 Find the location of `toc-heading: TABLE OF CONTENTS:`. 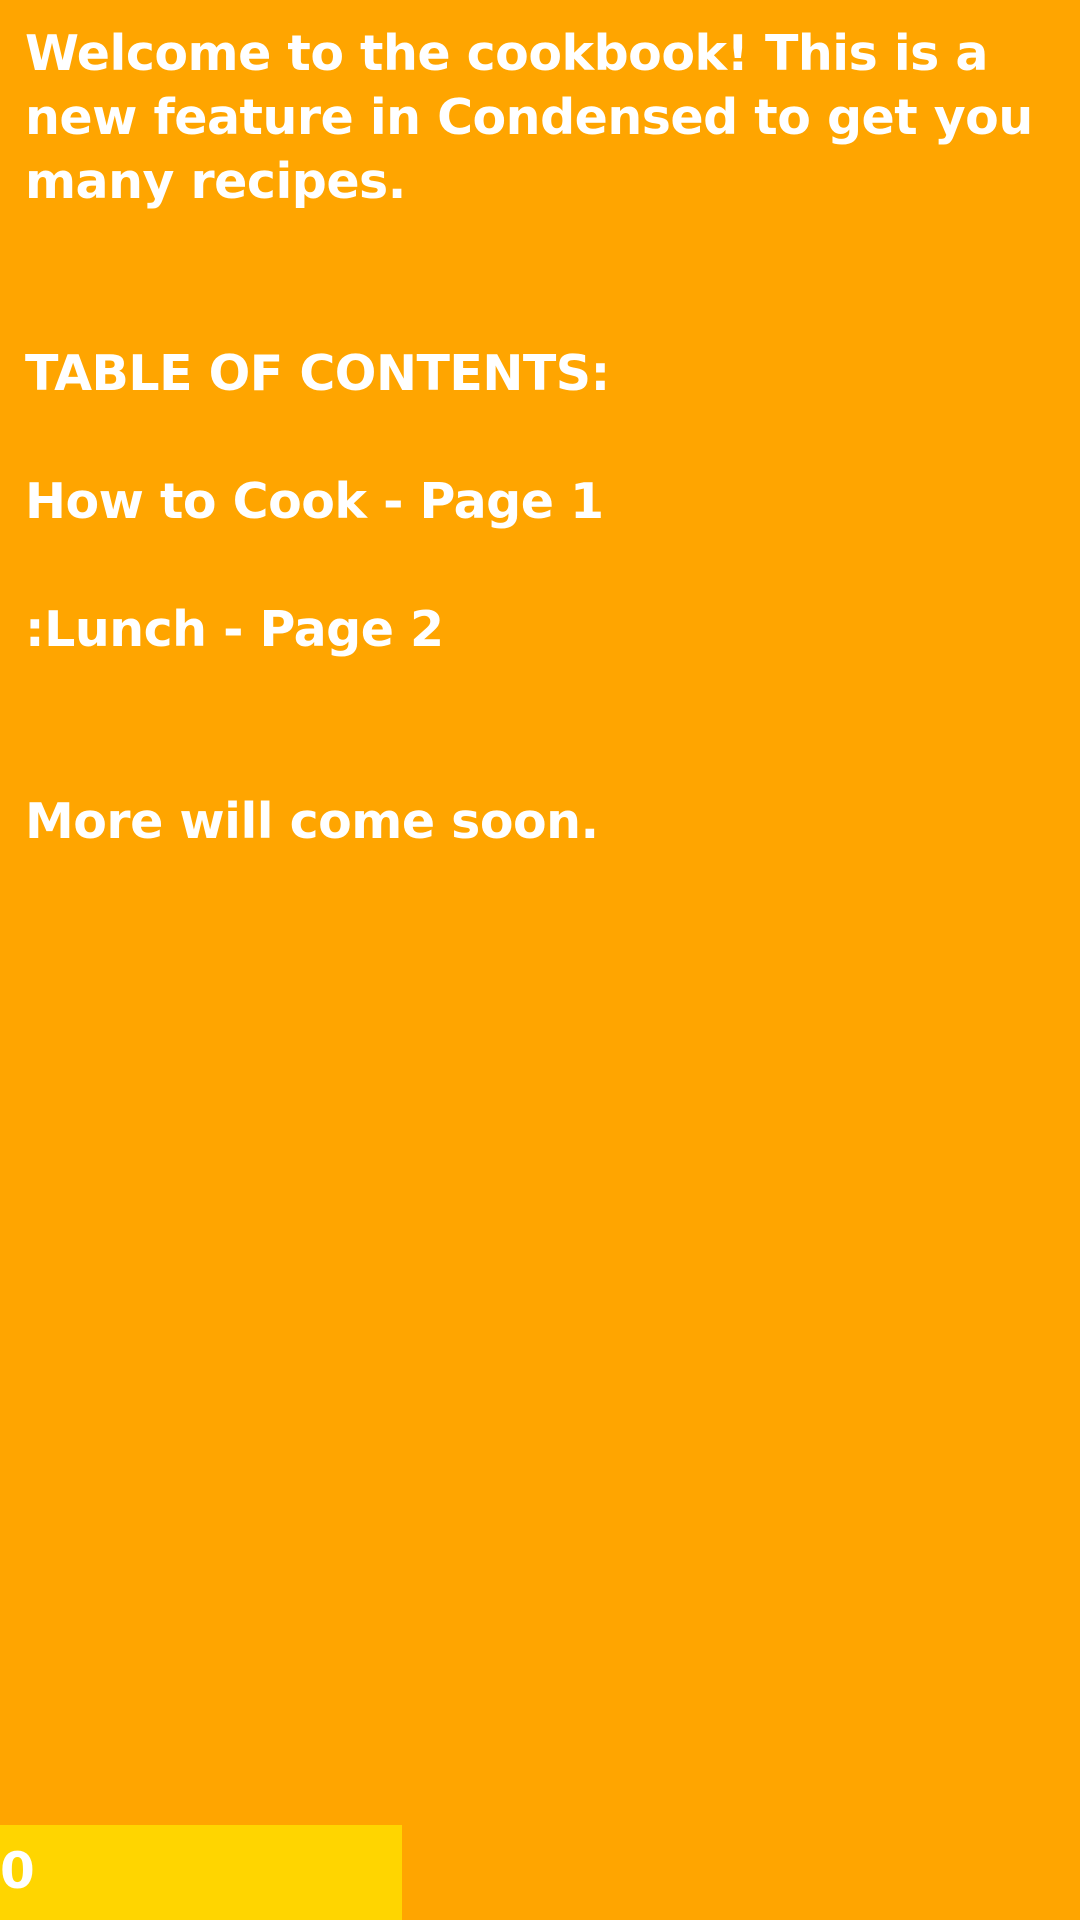

toc-heading: TABLE OF CONTENTS: is located at coordinates (317, 373).